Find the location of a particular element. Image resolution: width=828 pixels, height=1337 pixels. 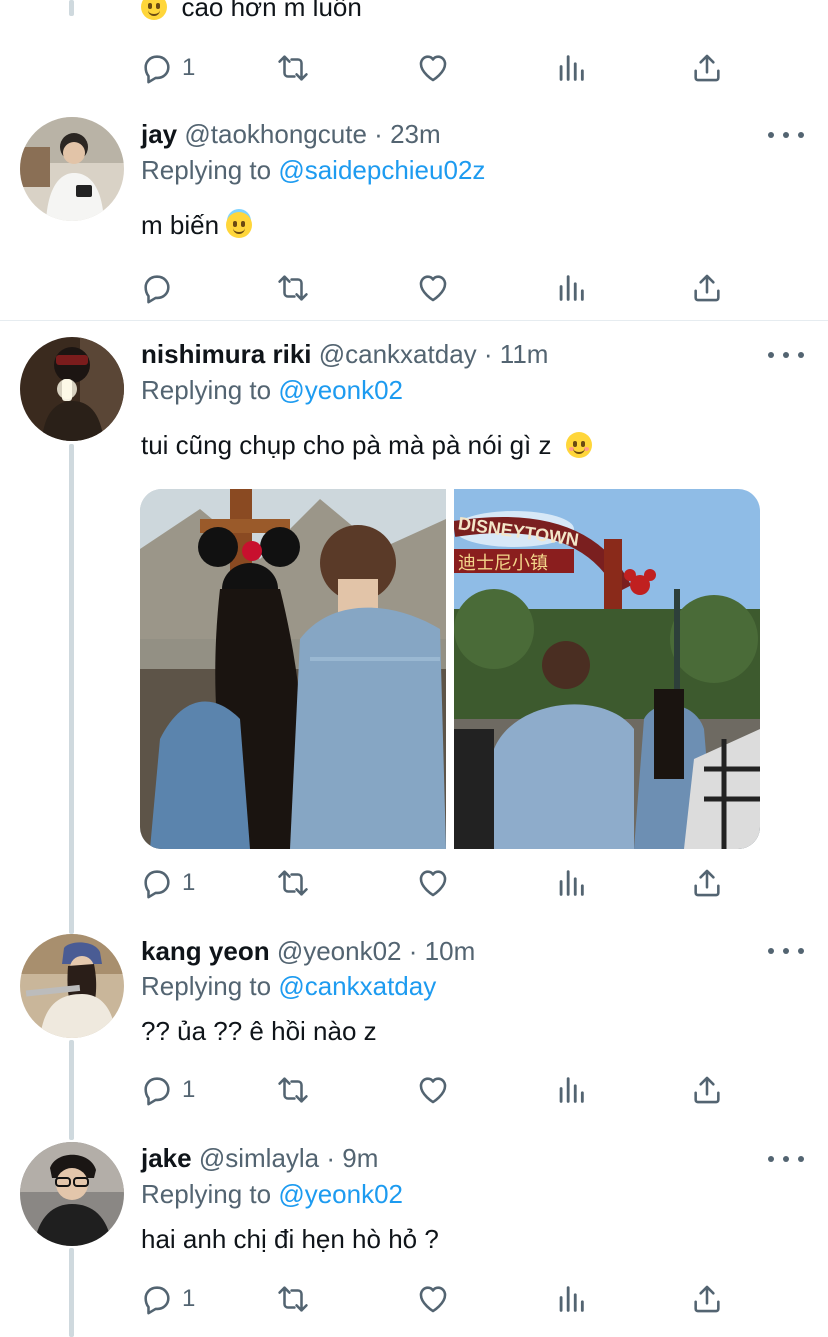

user-handle: @cankxatday is located at coordinates (398, 354).